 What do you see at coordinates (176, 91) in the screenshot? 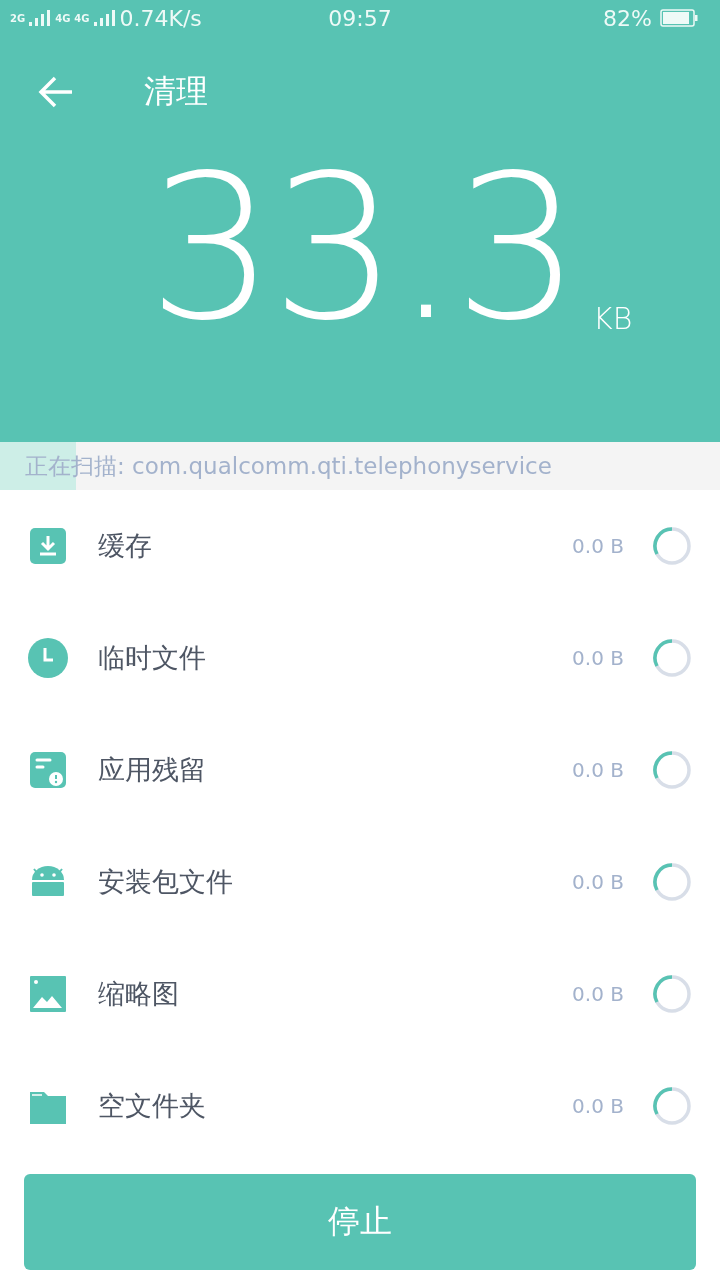
I see `page-title: 清理` at bounding box center [176, 91].